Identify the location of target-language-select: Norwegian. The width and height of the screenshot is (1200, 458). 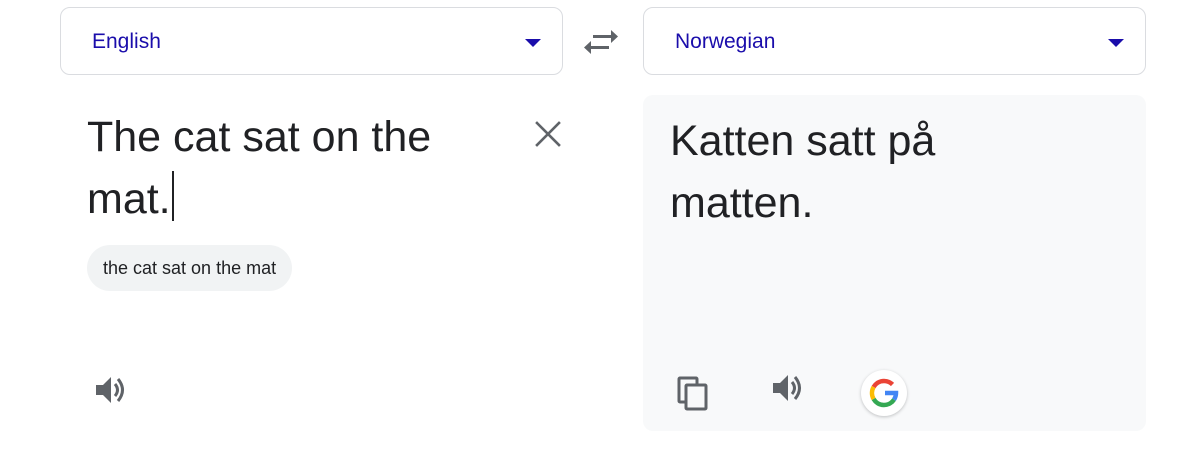
(894, 41).